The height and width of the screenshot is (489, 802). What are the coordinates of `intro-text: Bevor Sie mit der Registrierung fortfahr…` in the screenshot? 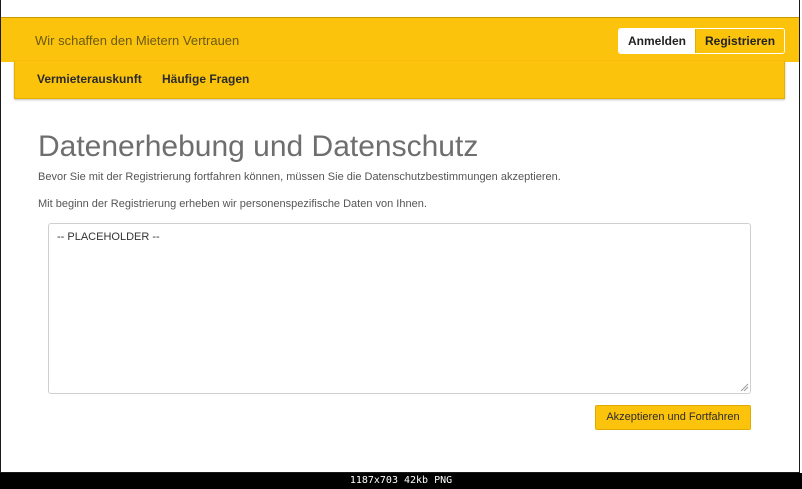 It's located at (299, 177).